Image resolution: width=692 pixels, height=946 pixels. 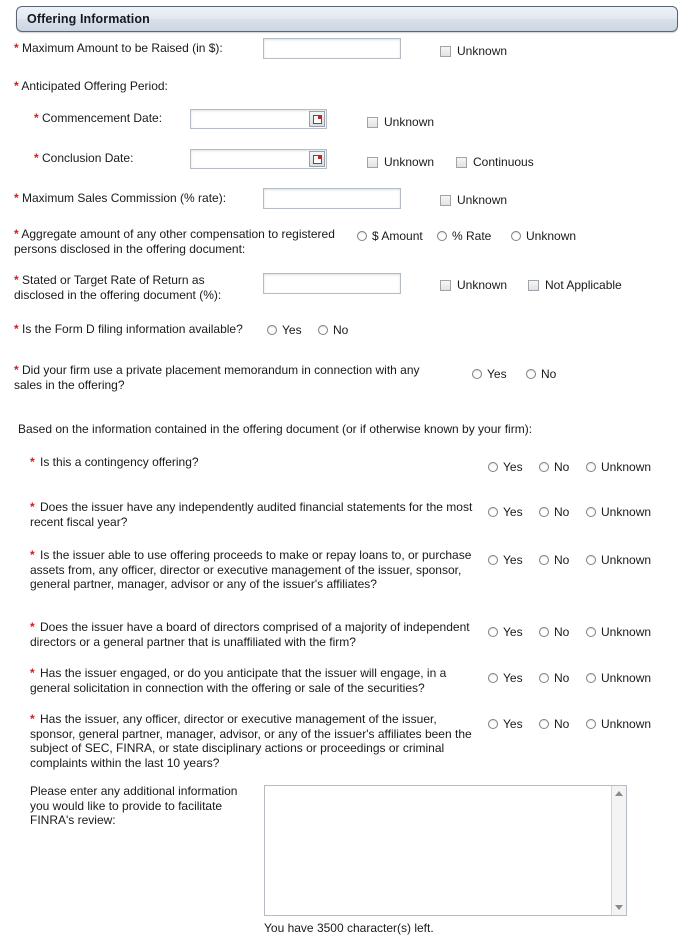 What do you see at coordinates (473, 285) in the screenshot?
I see `target-rate-unknown-checkbox: Unknown` at bounding box center [473, 285].